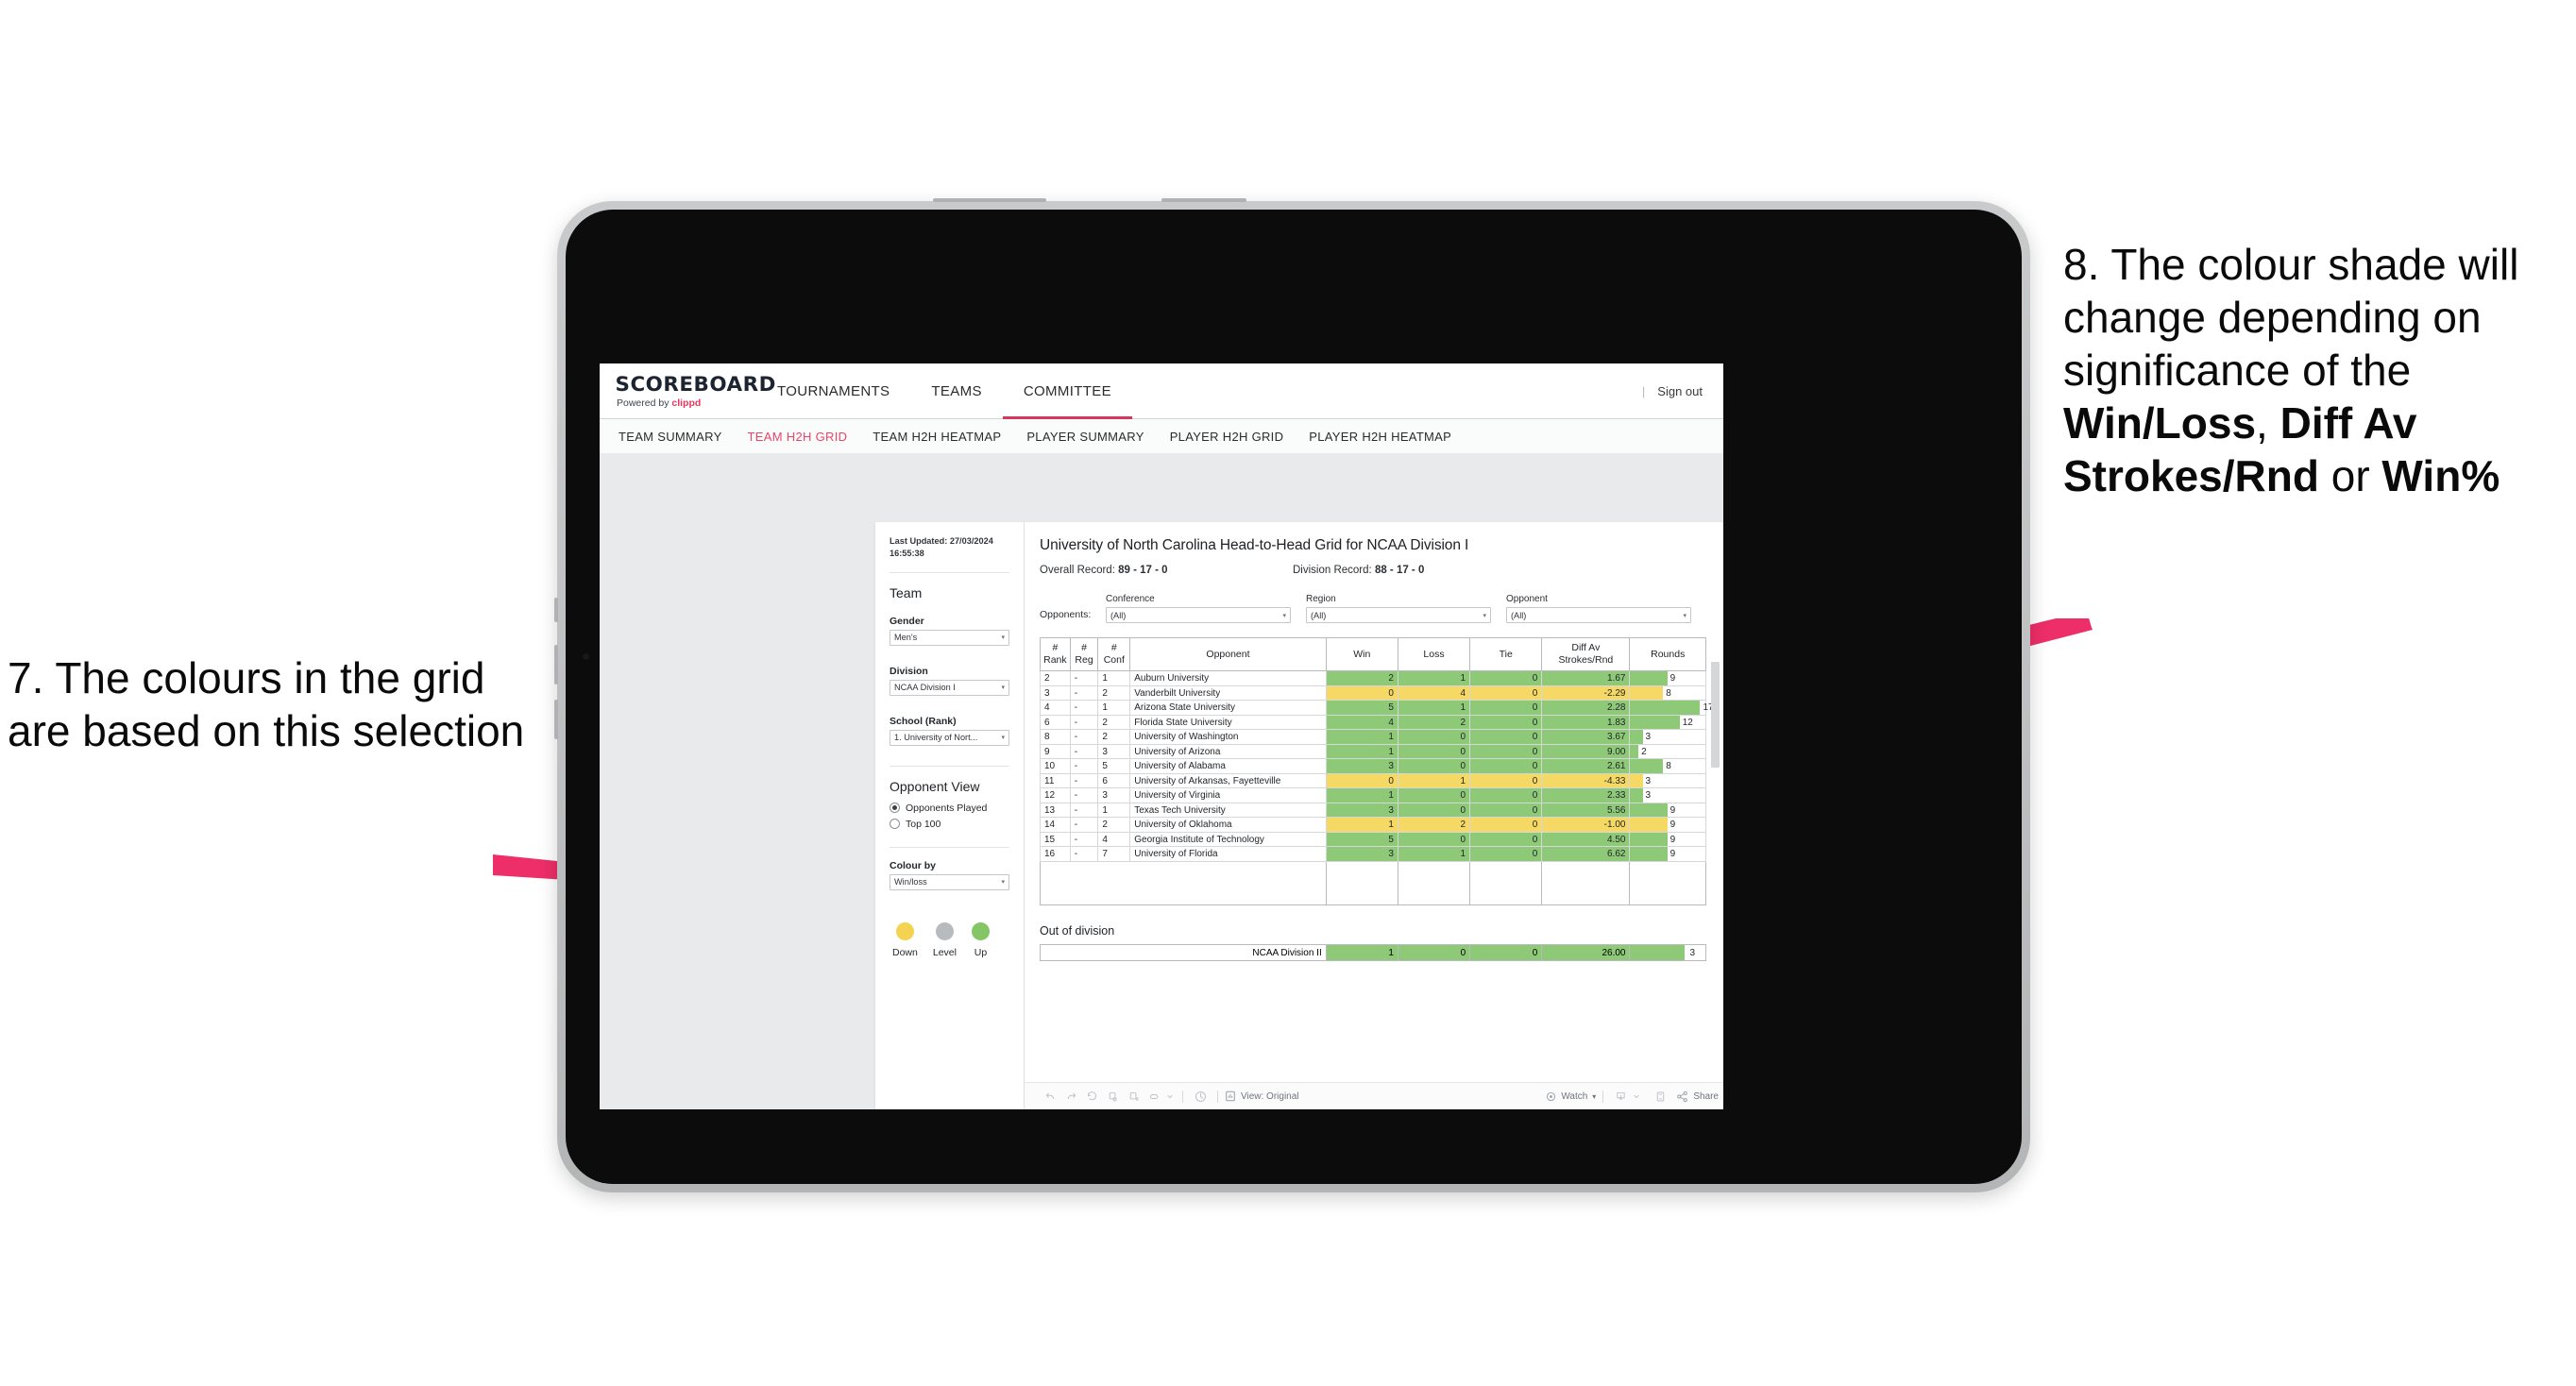 This screenshot has width=2576, height=1386. What do you see at coordinates (1373, 737) in the screenshot?
I see `table-row: 8-2 University of Washington 1 0 0 3.67 3` at bounding box center [1373, 737].